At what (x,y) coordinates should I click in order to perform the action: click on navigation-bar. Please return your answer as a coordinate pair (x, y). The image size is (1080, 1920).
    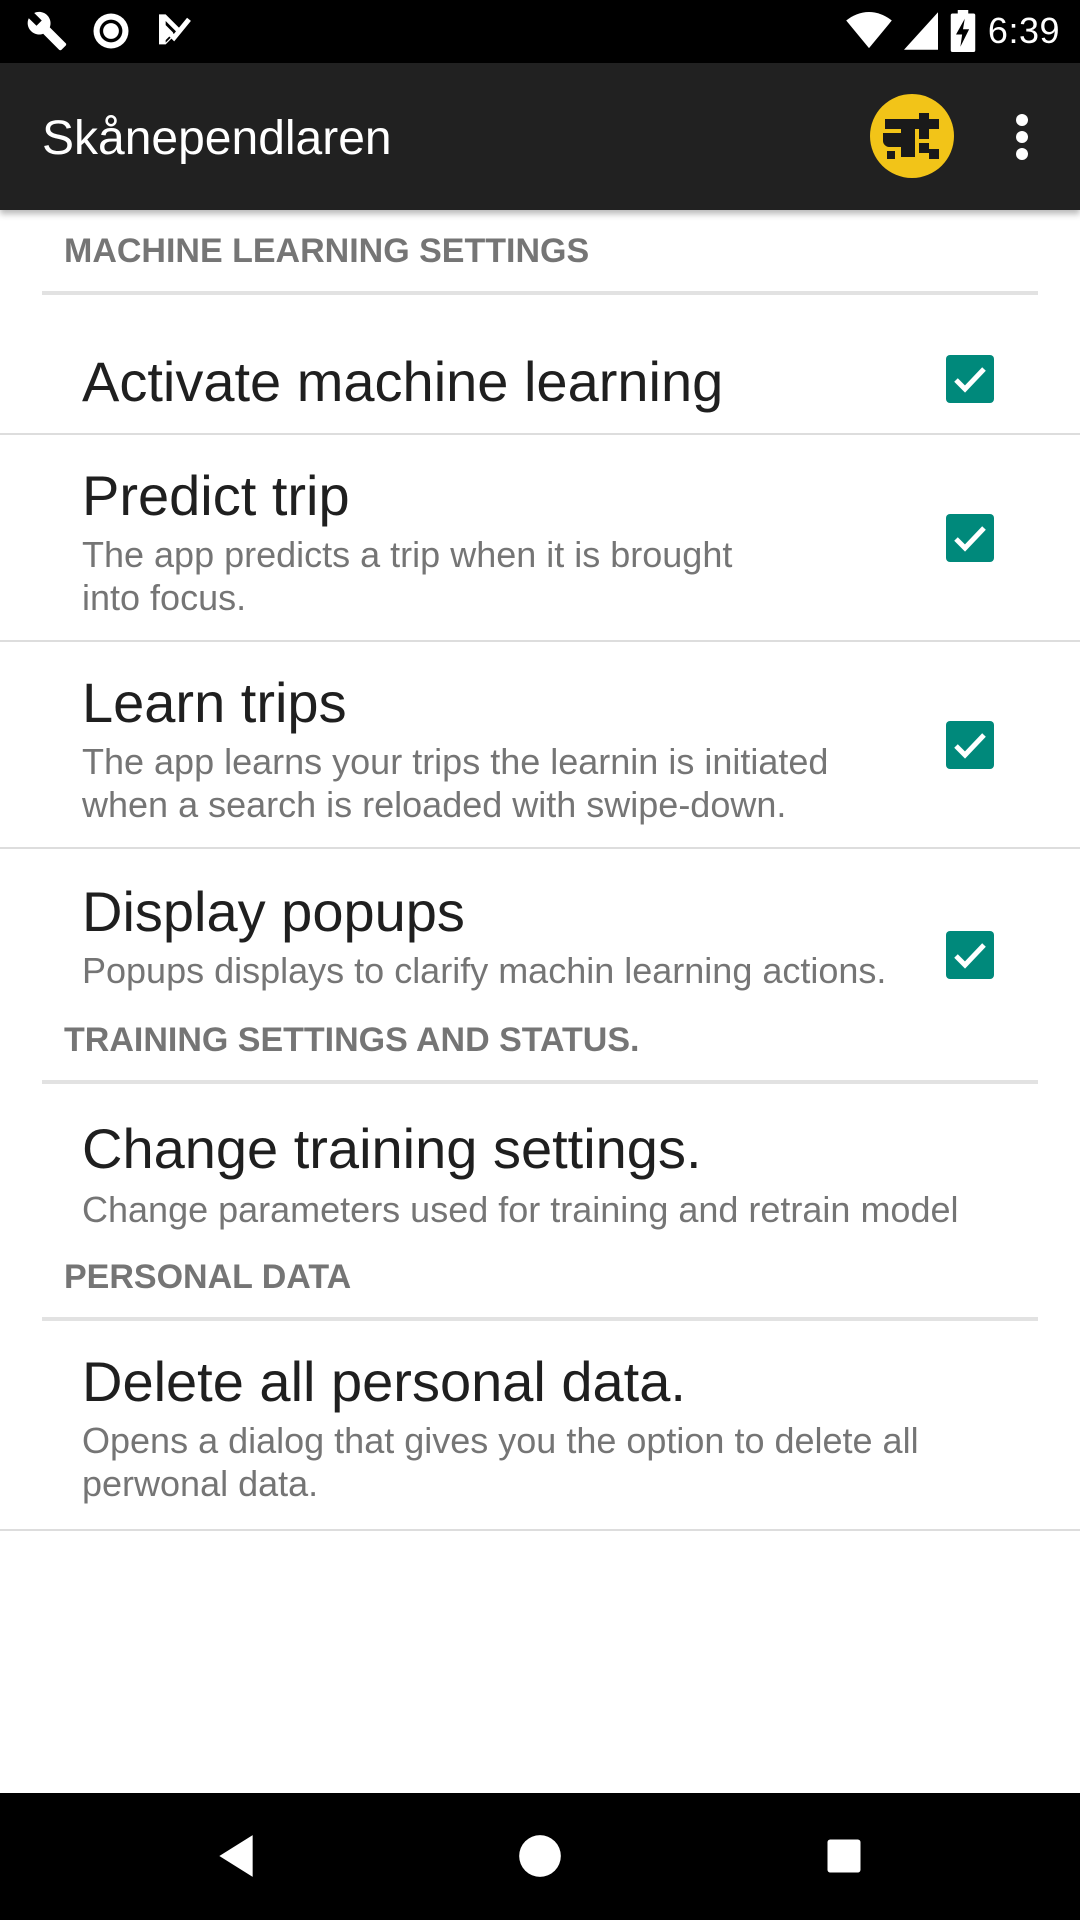
    Looking at the image, I should click on (540, 1856).